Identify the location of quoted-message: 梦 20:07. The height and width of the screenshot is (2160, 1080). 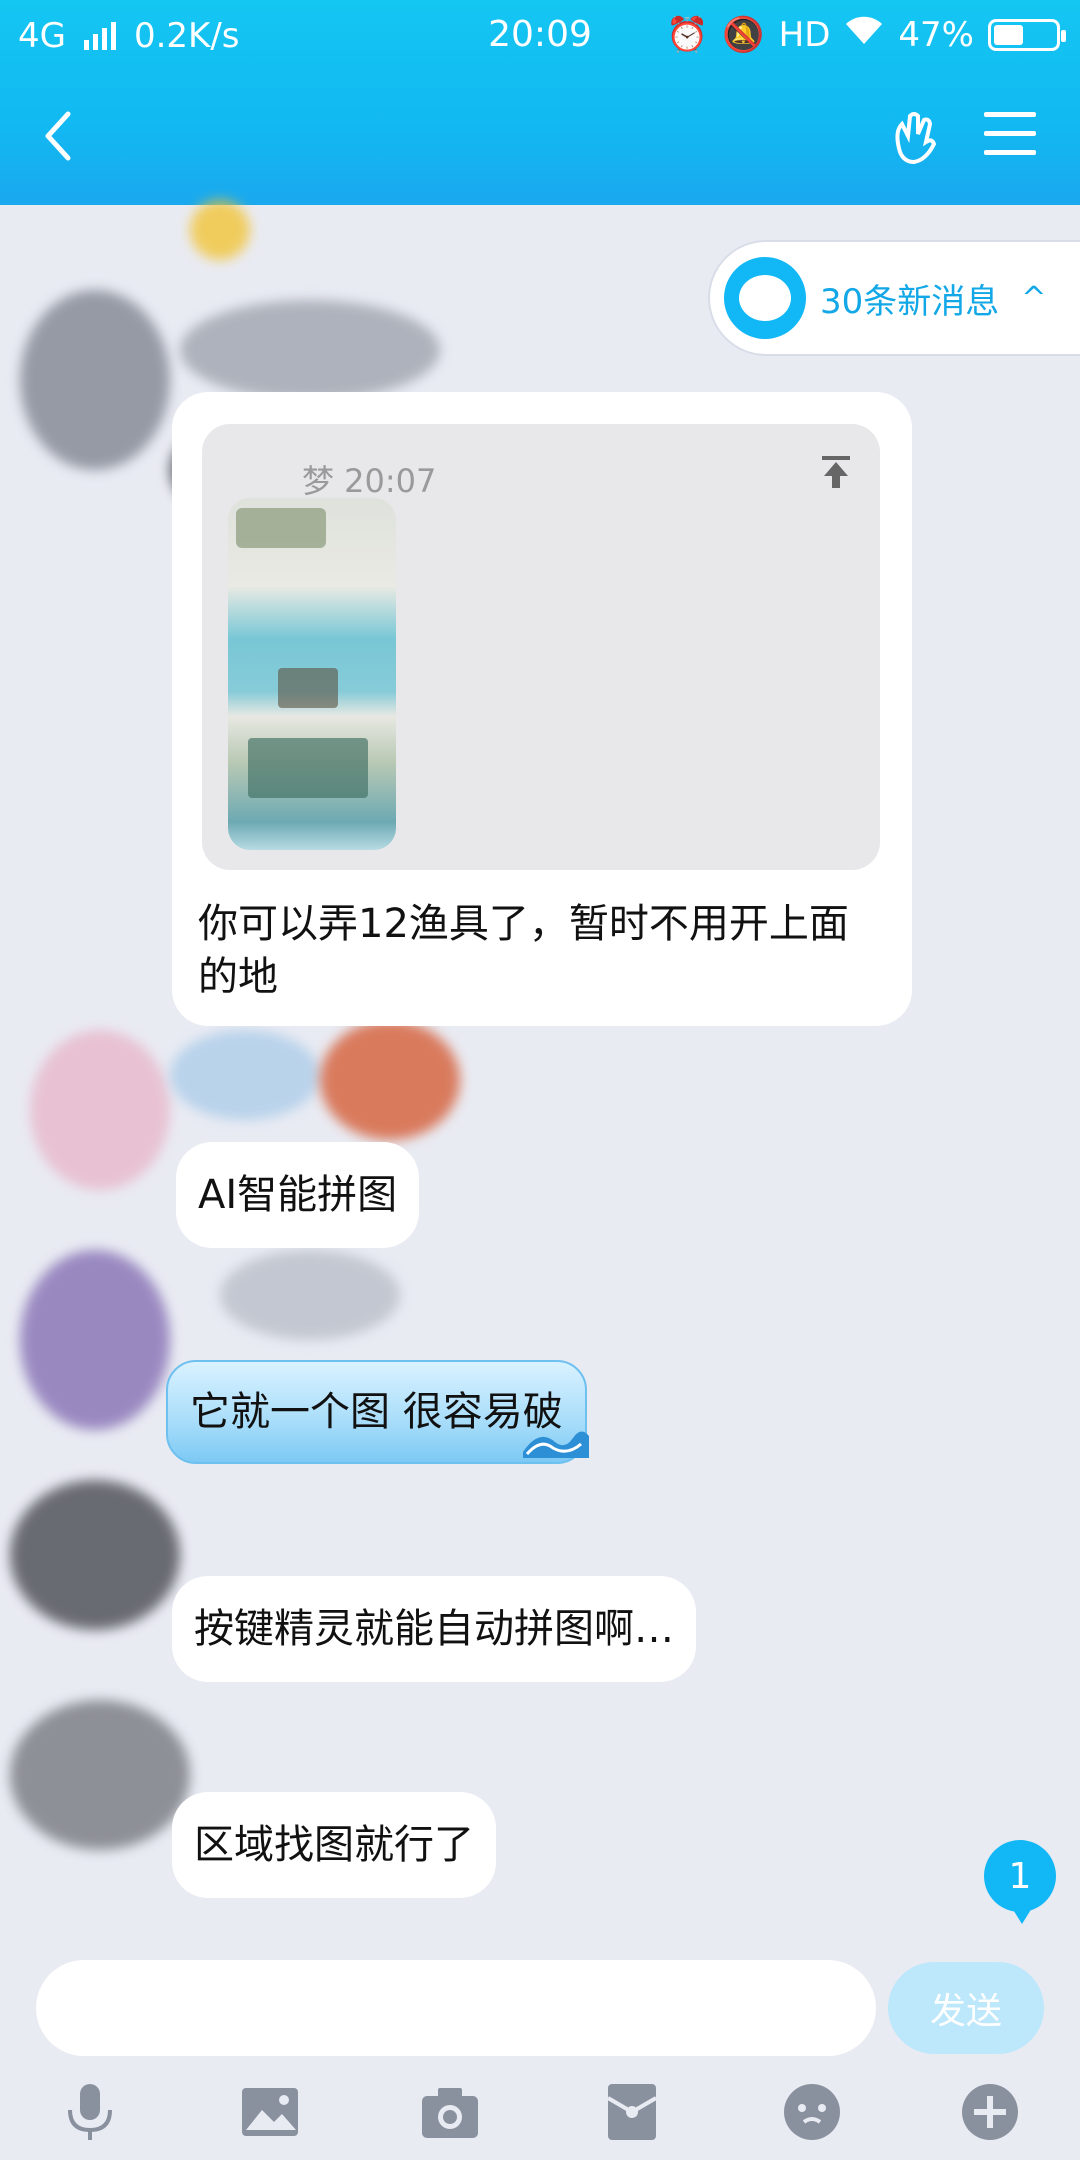
(541, 647).